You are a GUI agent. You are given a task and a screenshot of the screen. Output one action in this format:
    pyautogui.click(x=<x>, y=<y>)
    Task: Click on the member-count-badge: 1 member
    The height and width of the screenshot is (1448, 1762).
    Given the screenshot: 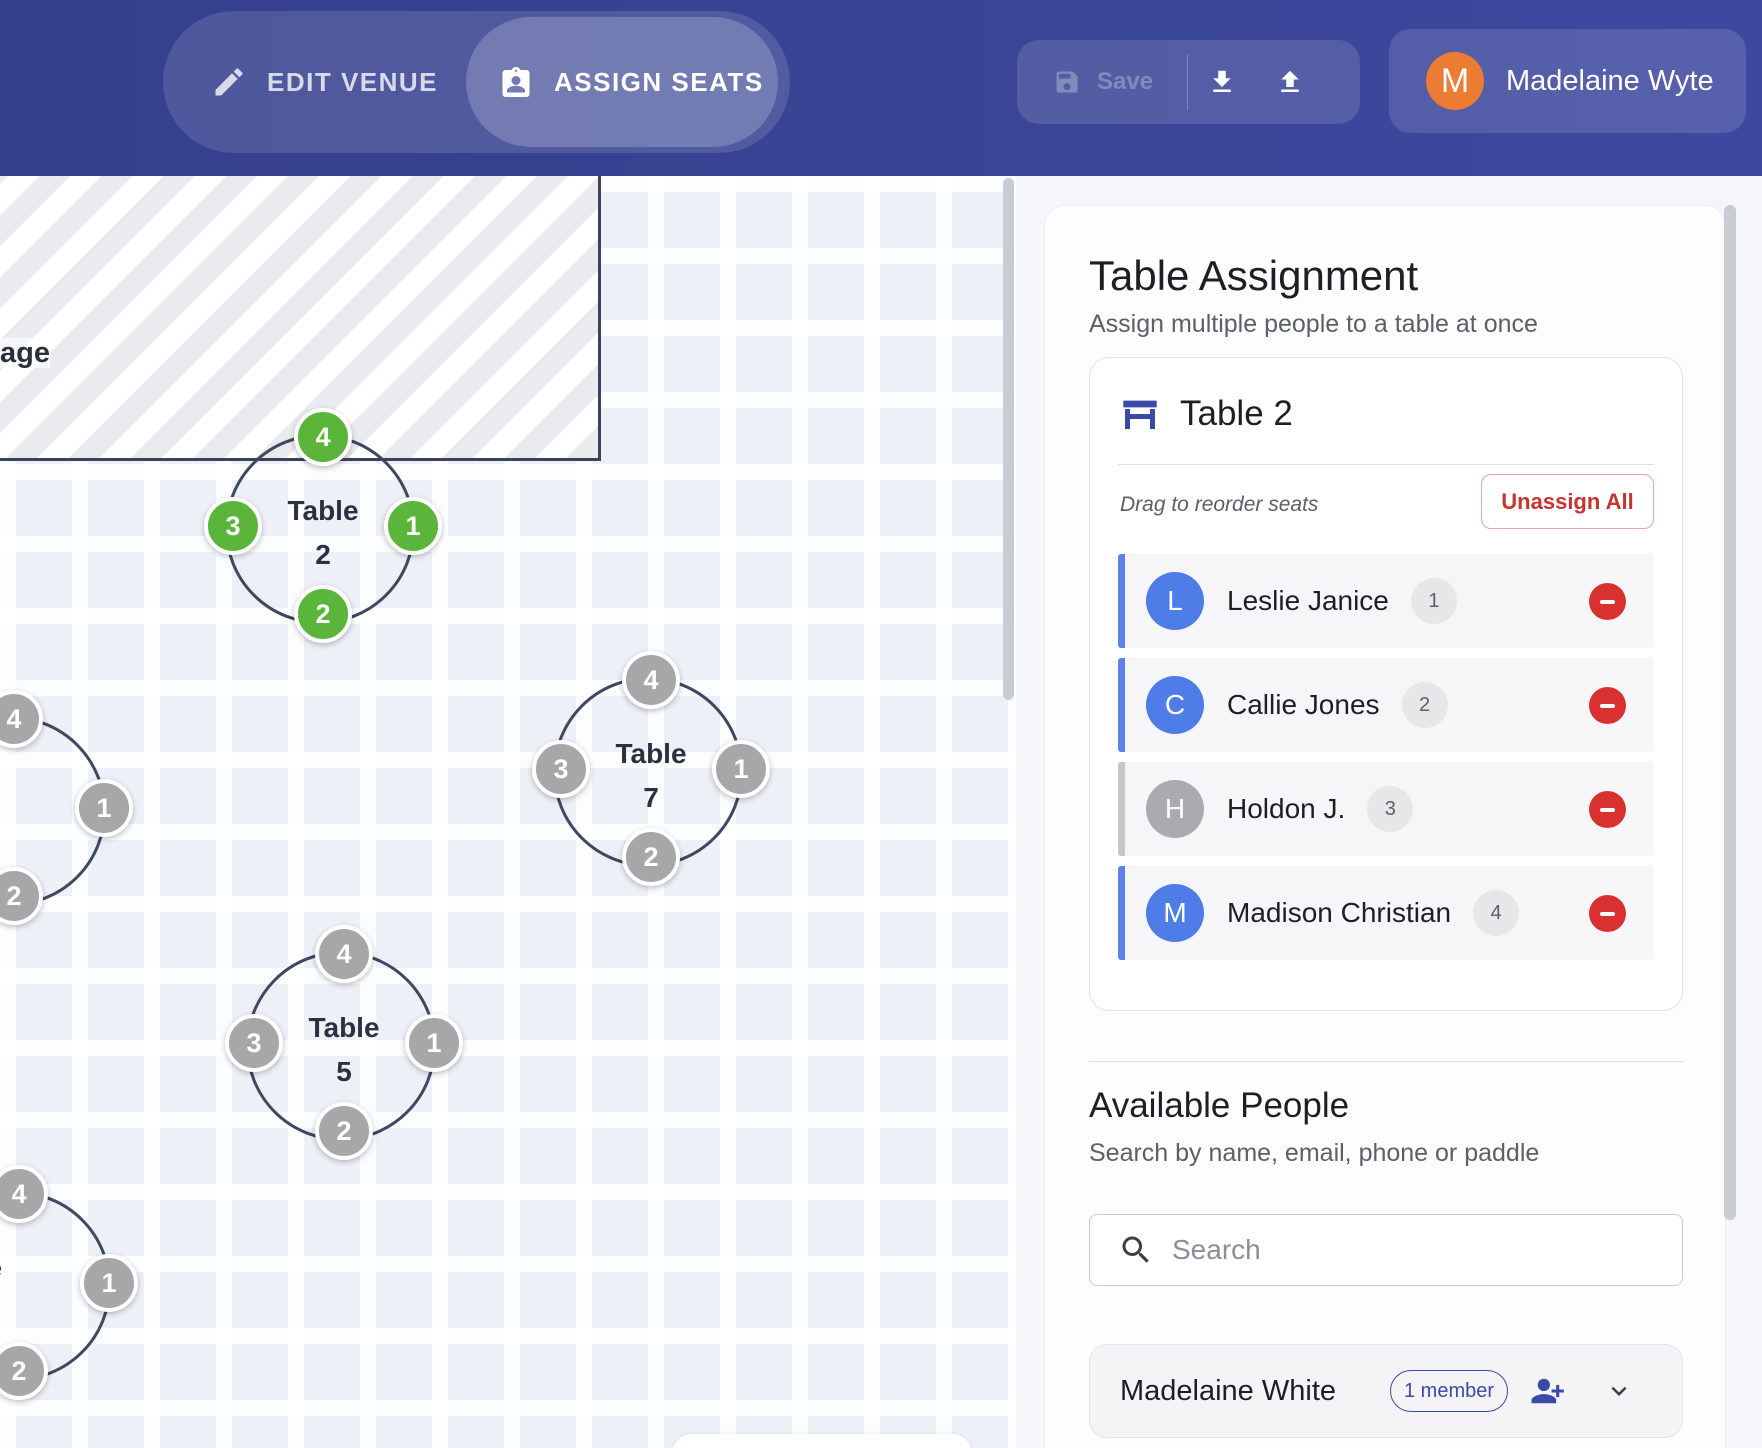 What is the action you would take?
    pyautogui.click(x=1449, y=1391)
    